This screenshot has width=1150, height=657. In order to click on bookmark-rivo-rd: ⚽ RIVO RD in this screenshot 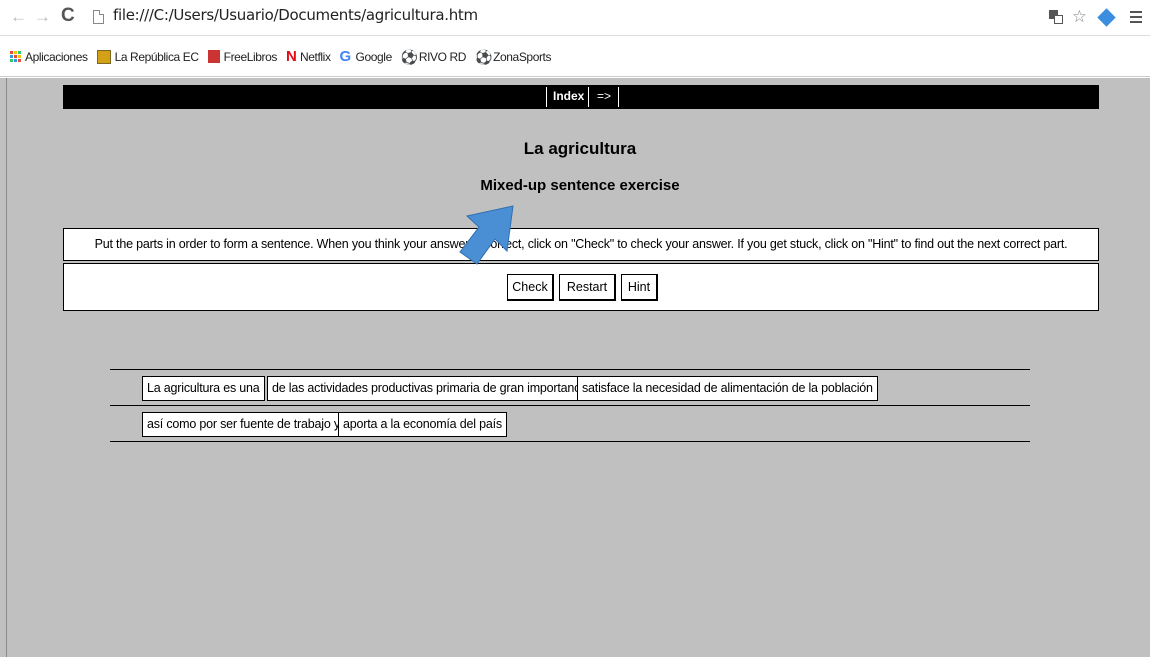, I will do `click(433, 56)`.